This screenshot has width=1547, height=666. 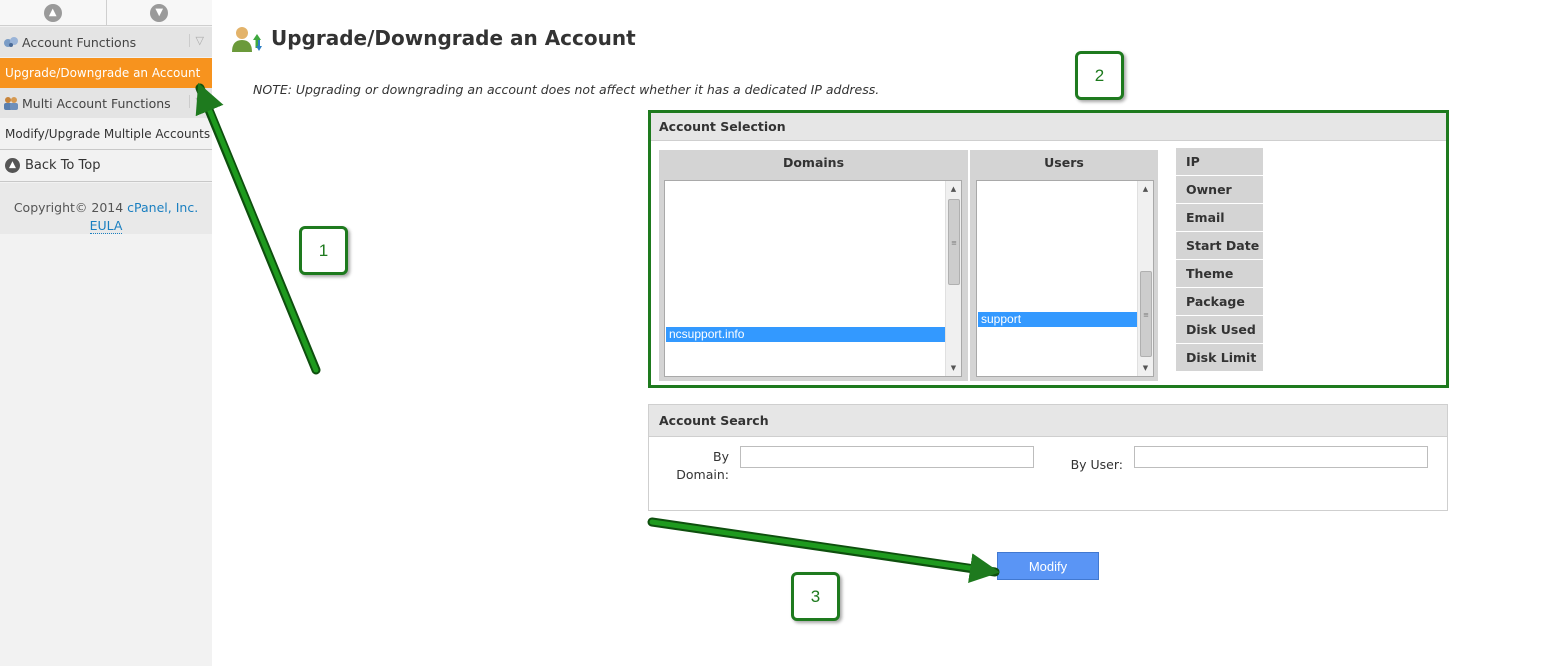 I want to click on domain-option-selected: ncsupport.info, so click(x=805, y=334).